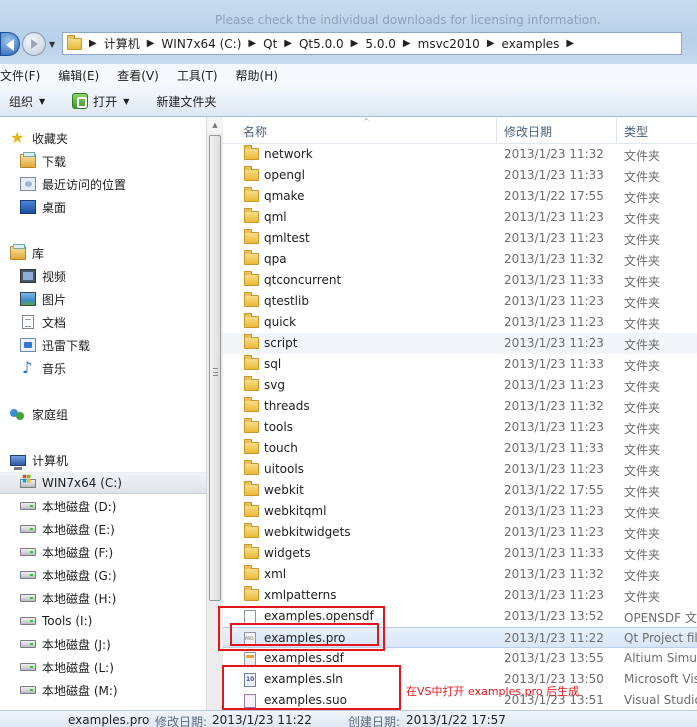  Describe the element at coordinates (460, 154) in the screenshot. I see `file-row: network 2013/1/23 11:32 文件夹` at that location.